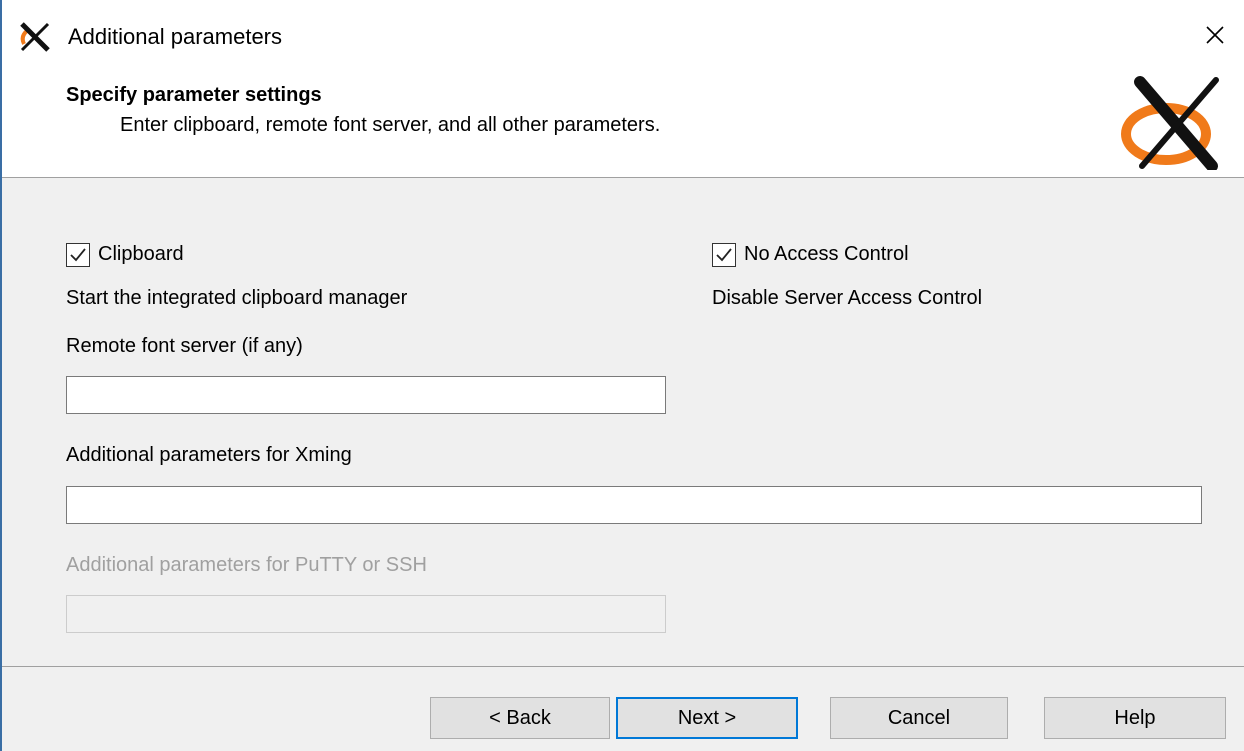 This screenshot has width=1244, height=751. Describe the element at coordinates (520, 718) in the screenshot. I see `back-button: < Back` at that location.